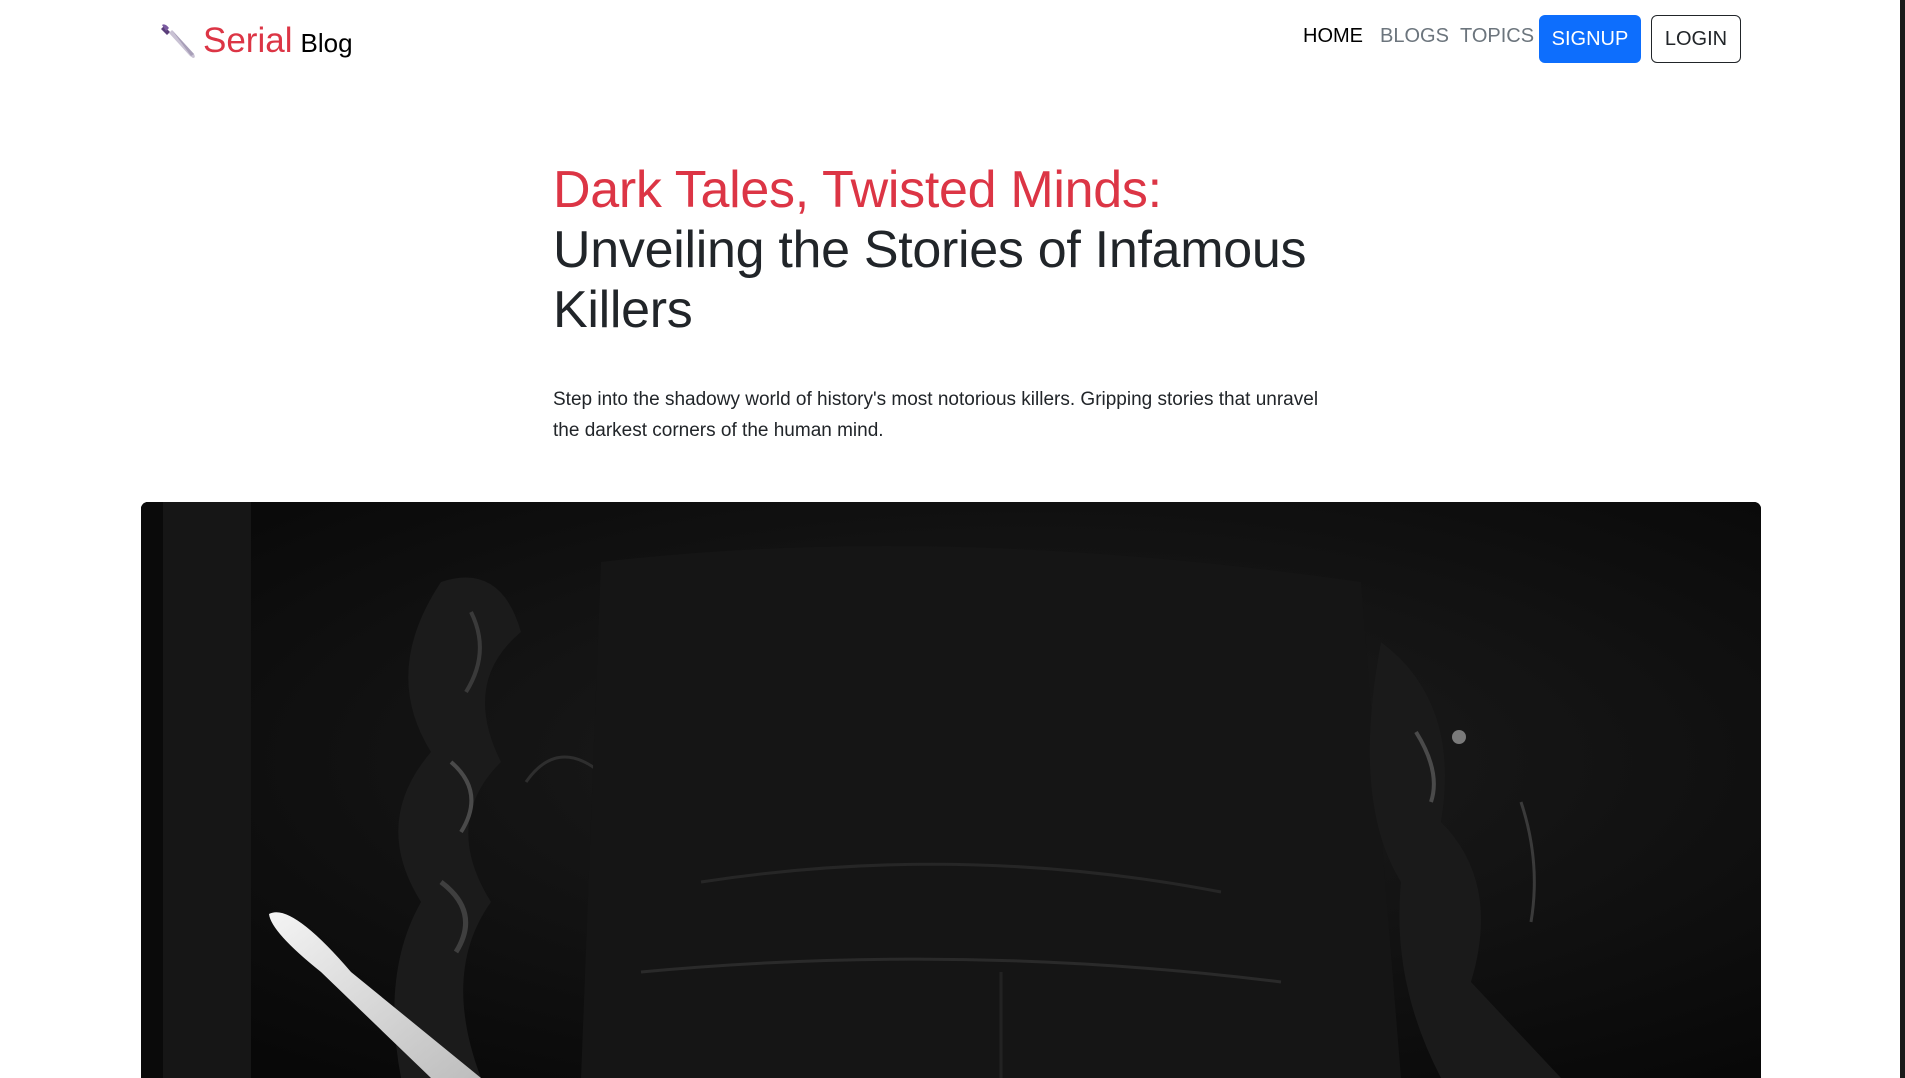  What do you see at coordinates (248, 40) in the screenshot?
I see `brand-name: Serial` at bounding box center [248, 40].